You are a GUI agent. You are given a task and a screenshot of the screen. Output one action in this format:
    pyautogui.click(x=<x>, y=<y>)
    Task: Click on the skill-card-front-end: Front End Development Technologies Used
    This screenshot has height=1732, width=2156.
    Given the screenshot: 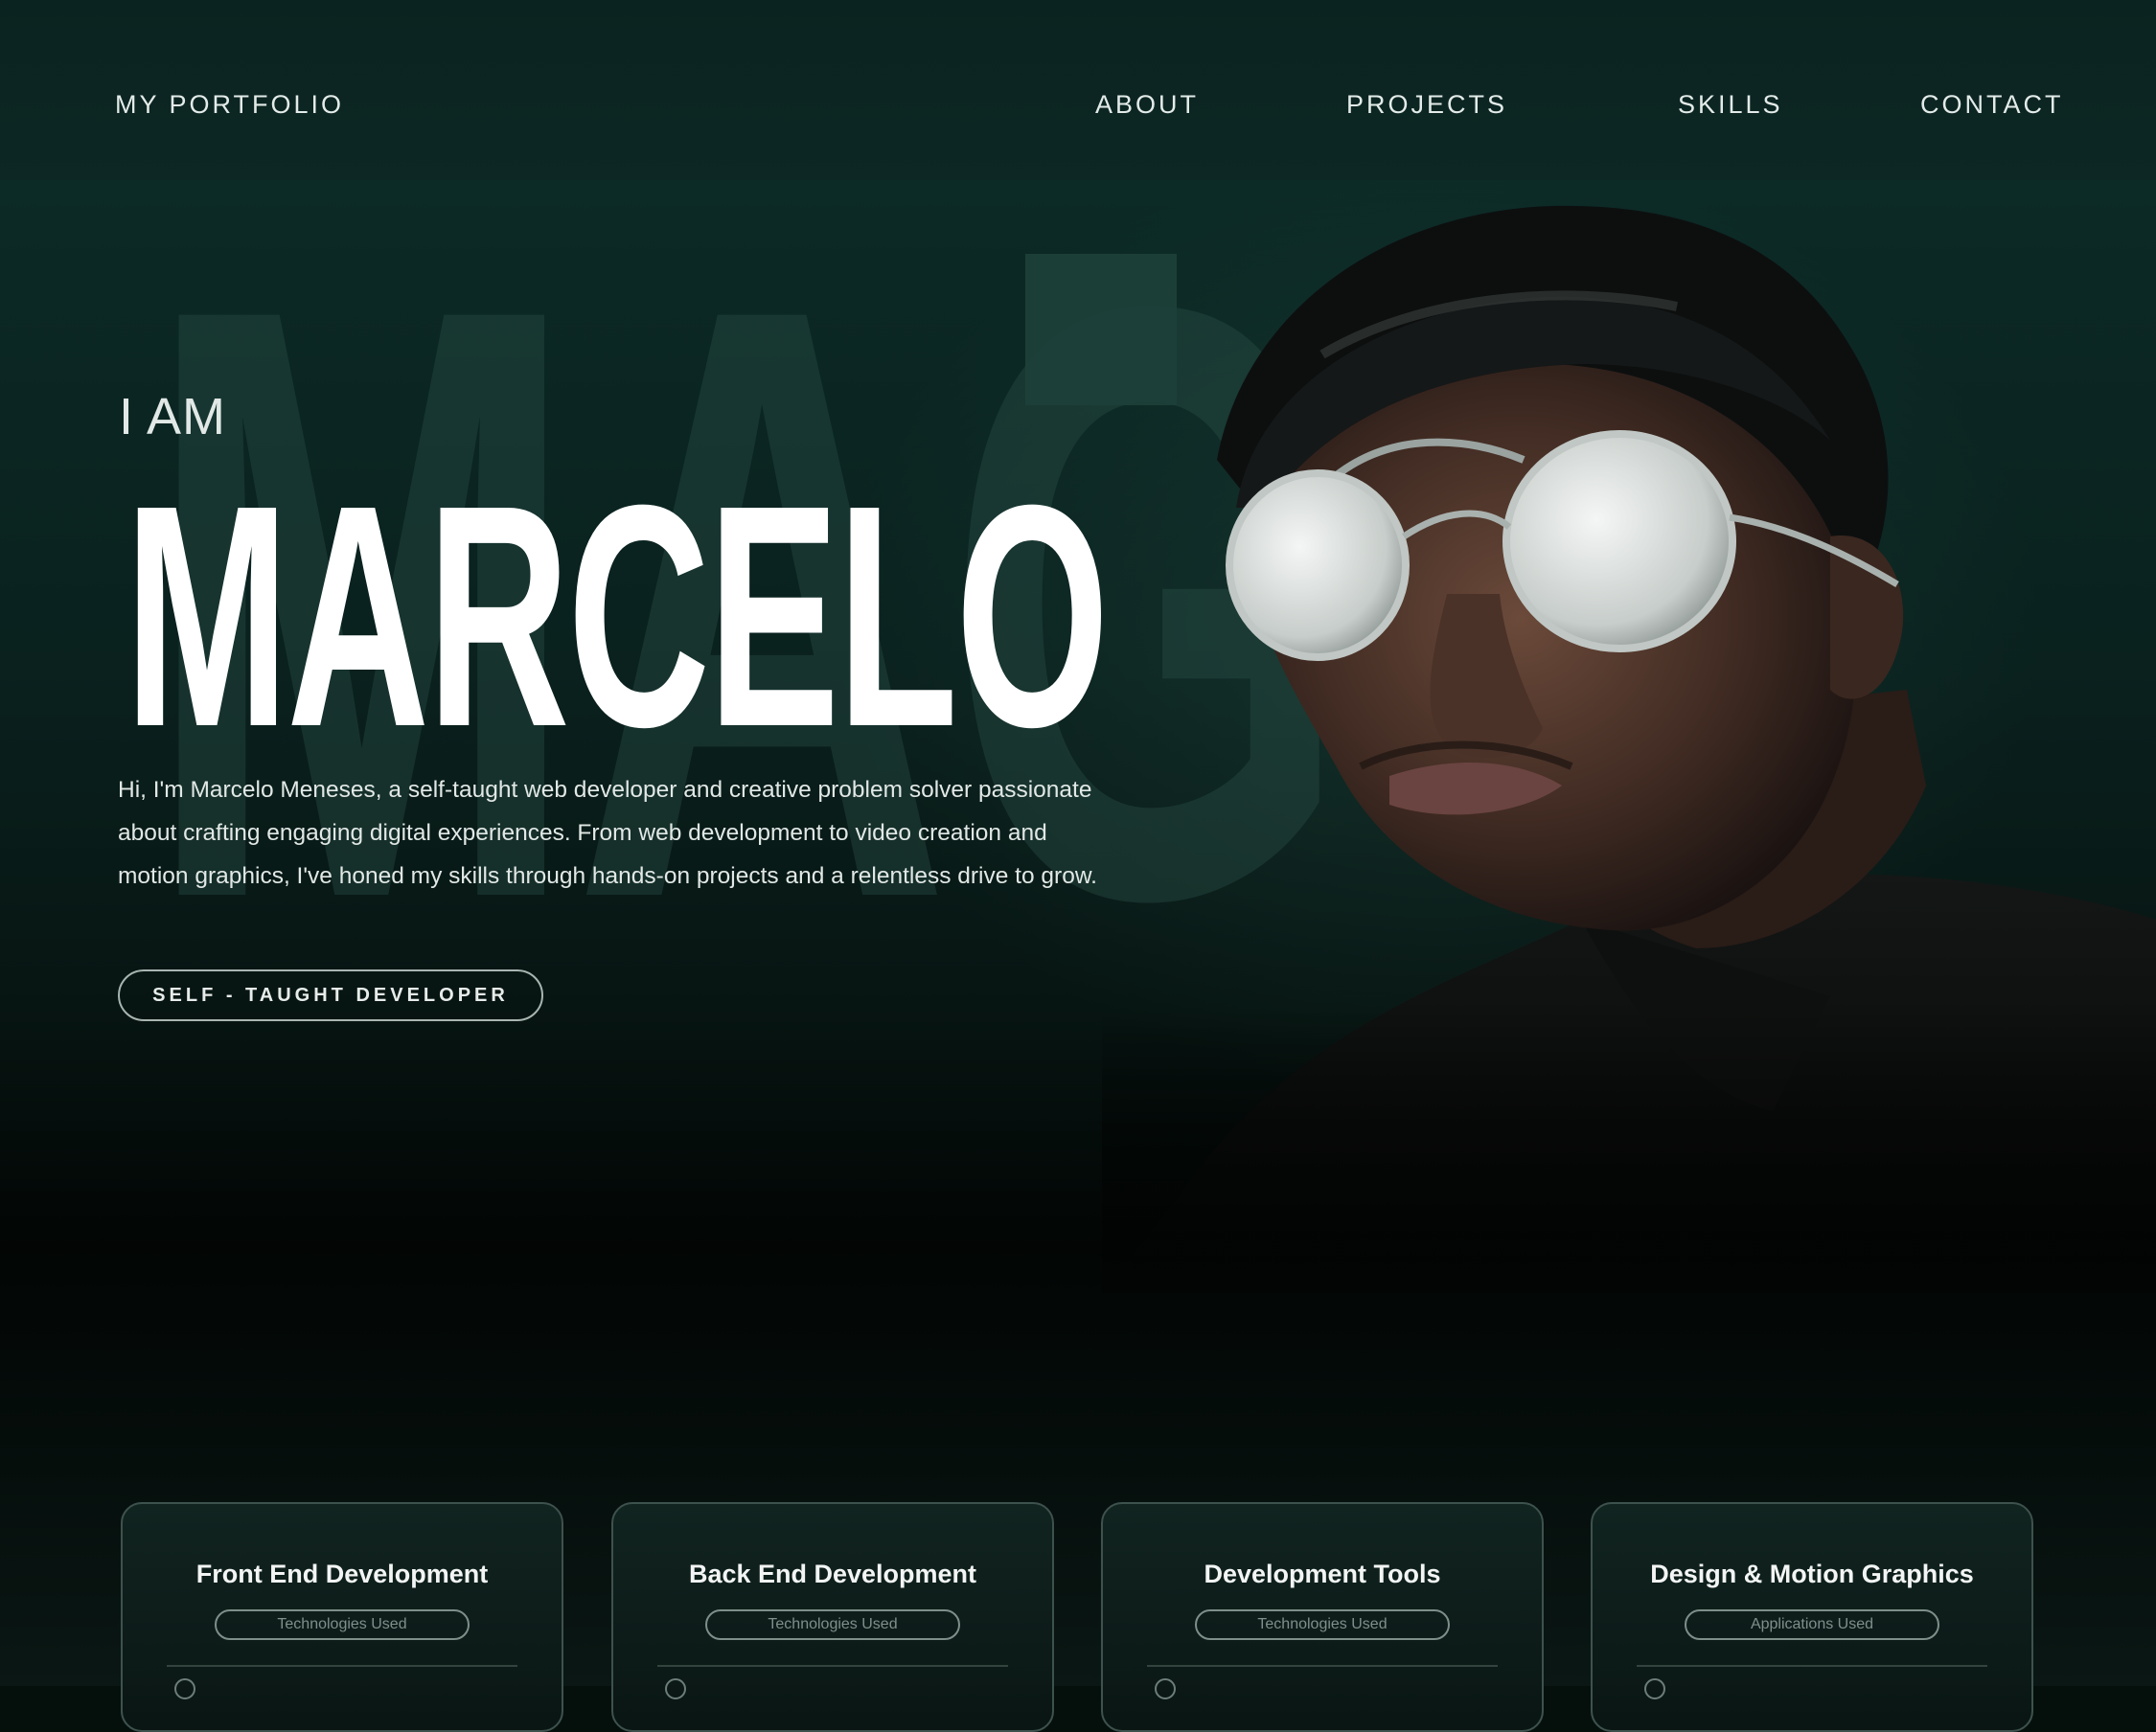 What is the action you would take?
    pyautogui.click(x=342, y=1617)
    